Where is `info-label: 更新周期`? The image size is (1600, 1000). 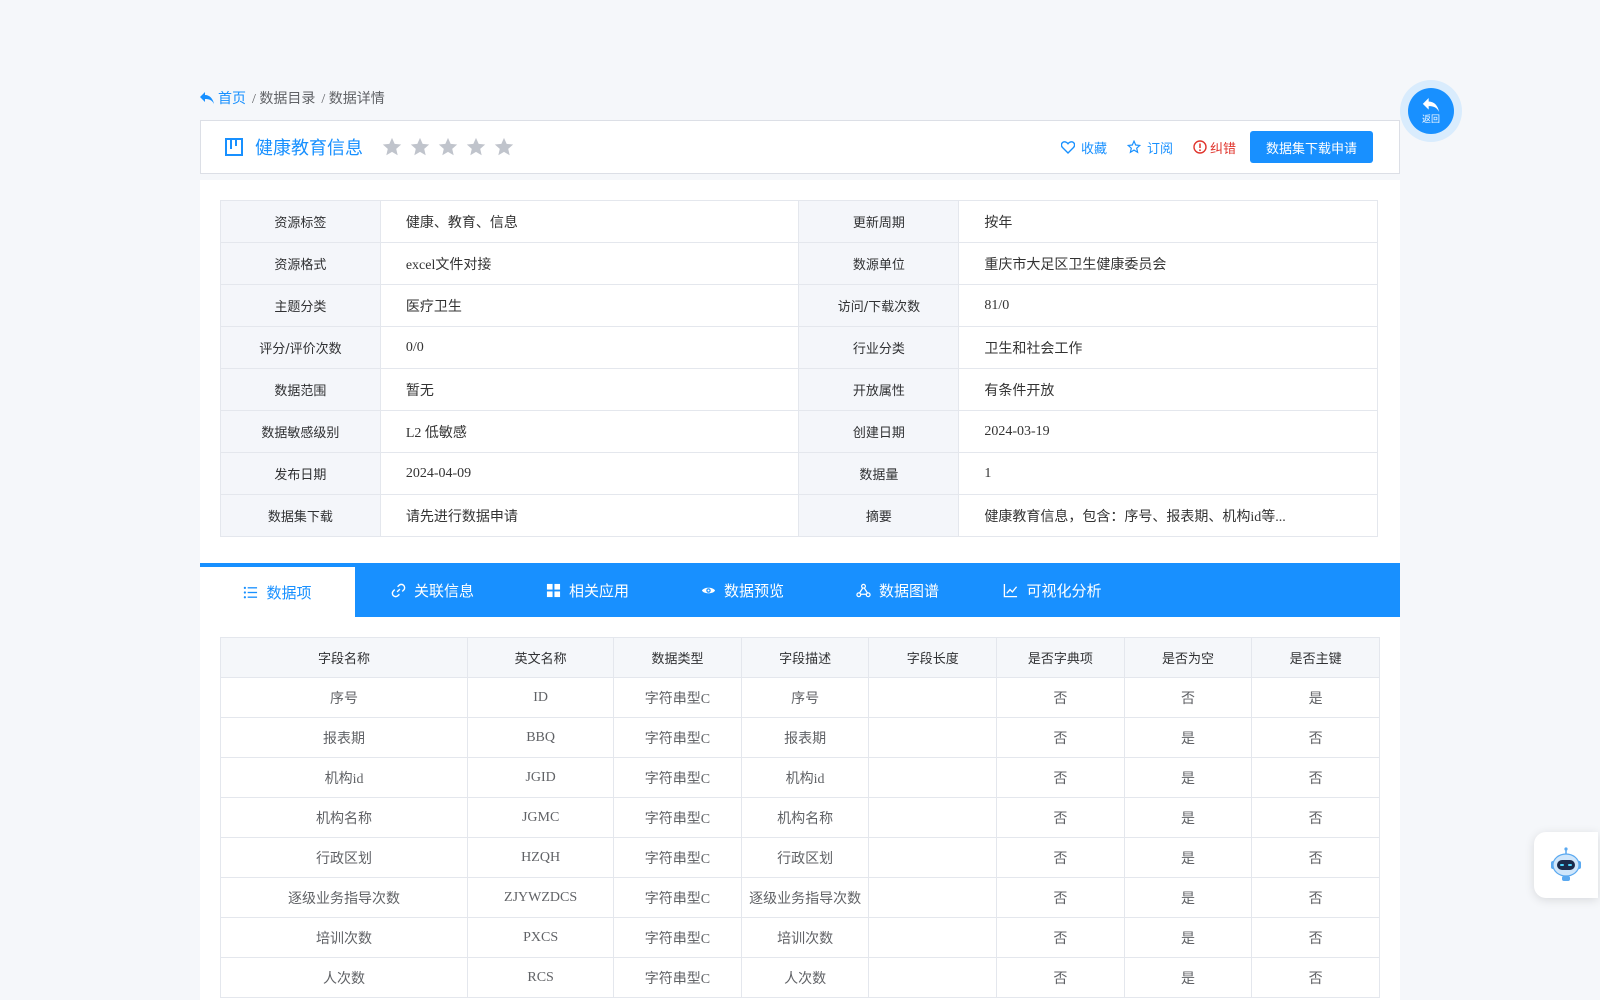 info-label: 更新周期 is located at coordinates (879, 221).